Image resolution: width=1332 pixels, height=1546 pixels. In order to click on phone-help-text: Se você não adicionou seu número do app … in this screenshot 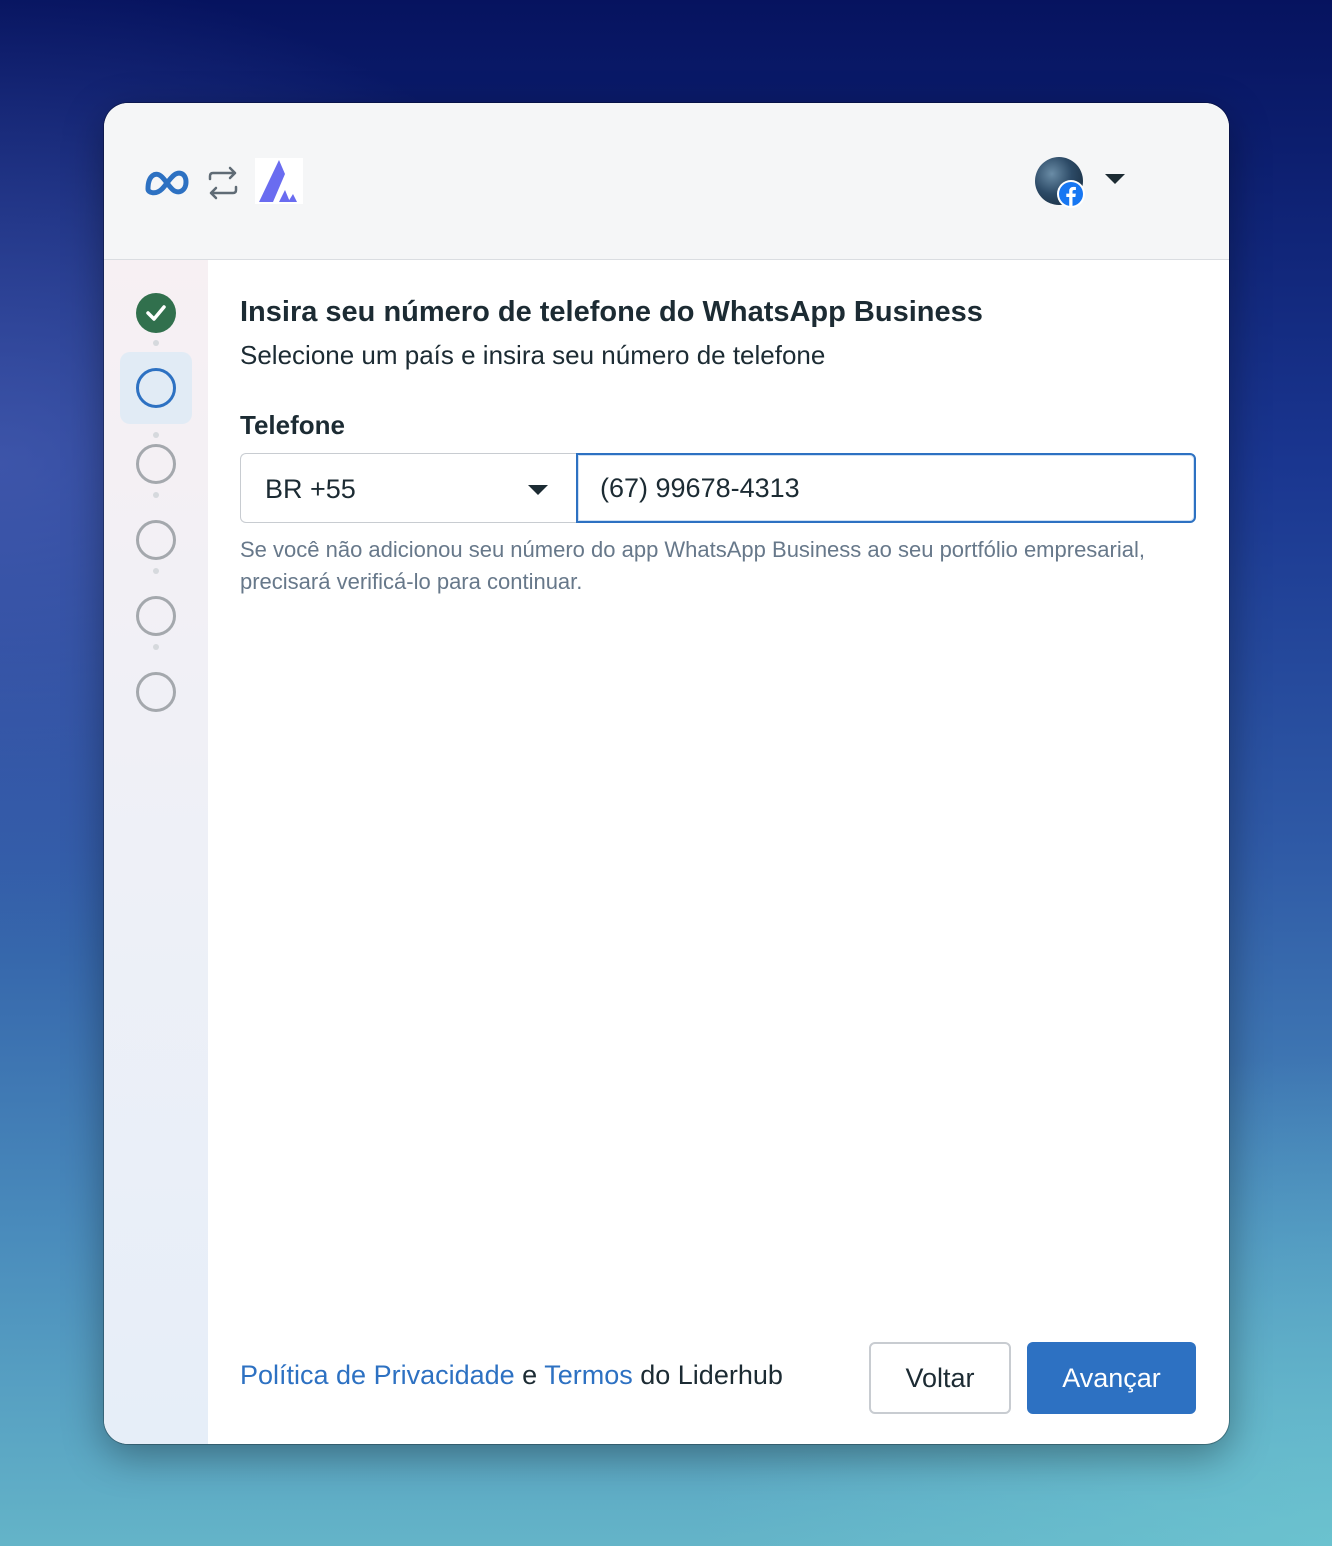, I will do `click(692, 565)`.